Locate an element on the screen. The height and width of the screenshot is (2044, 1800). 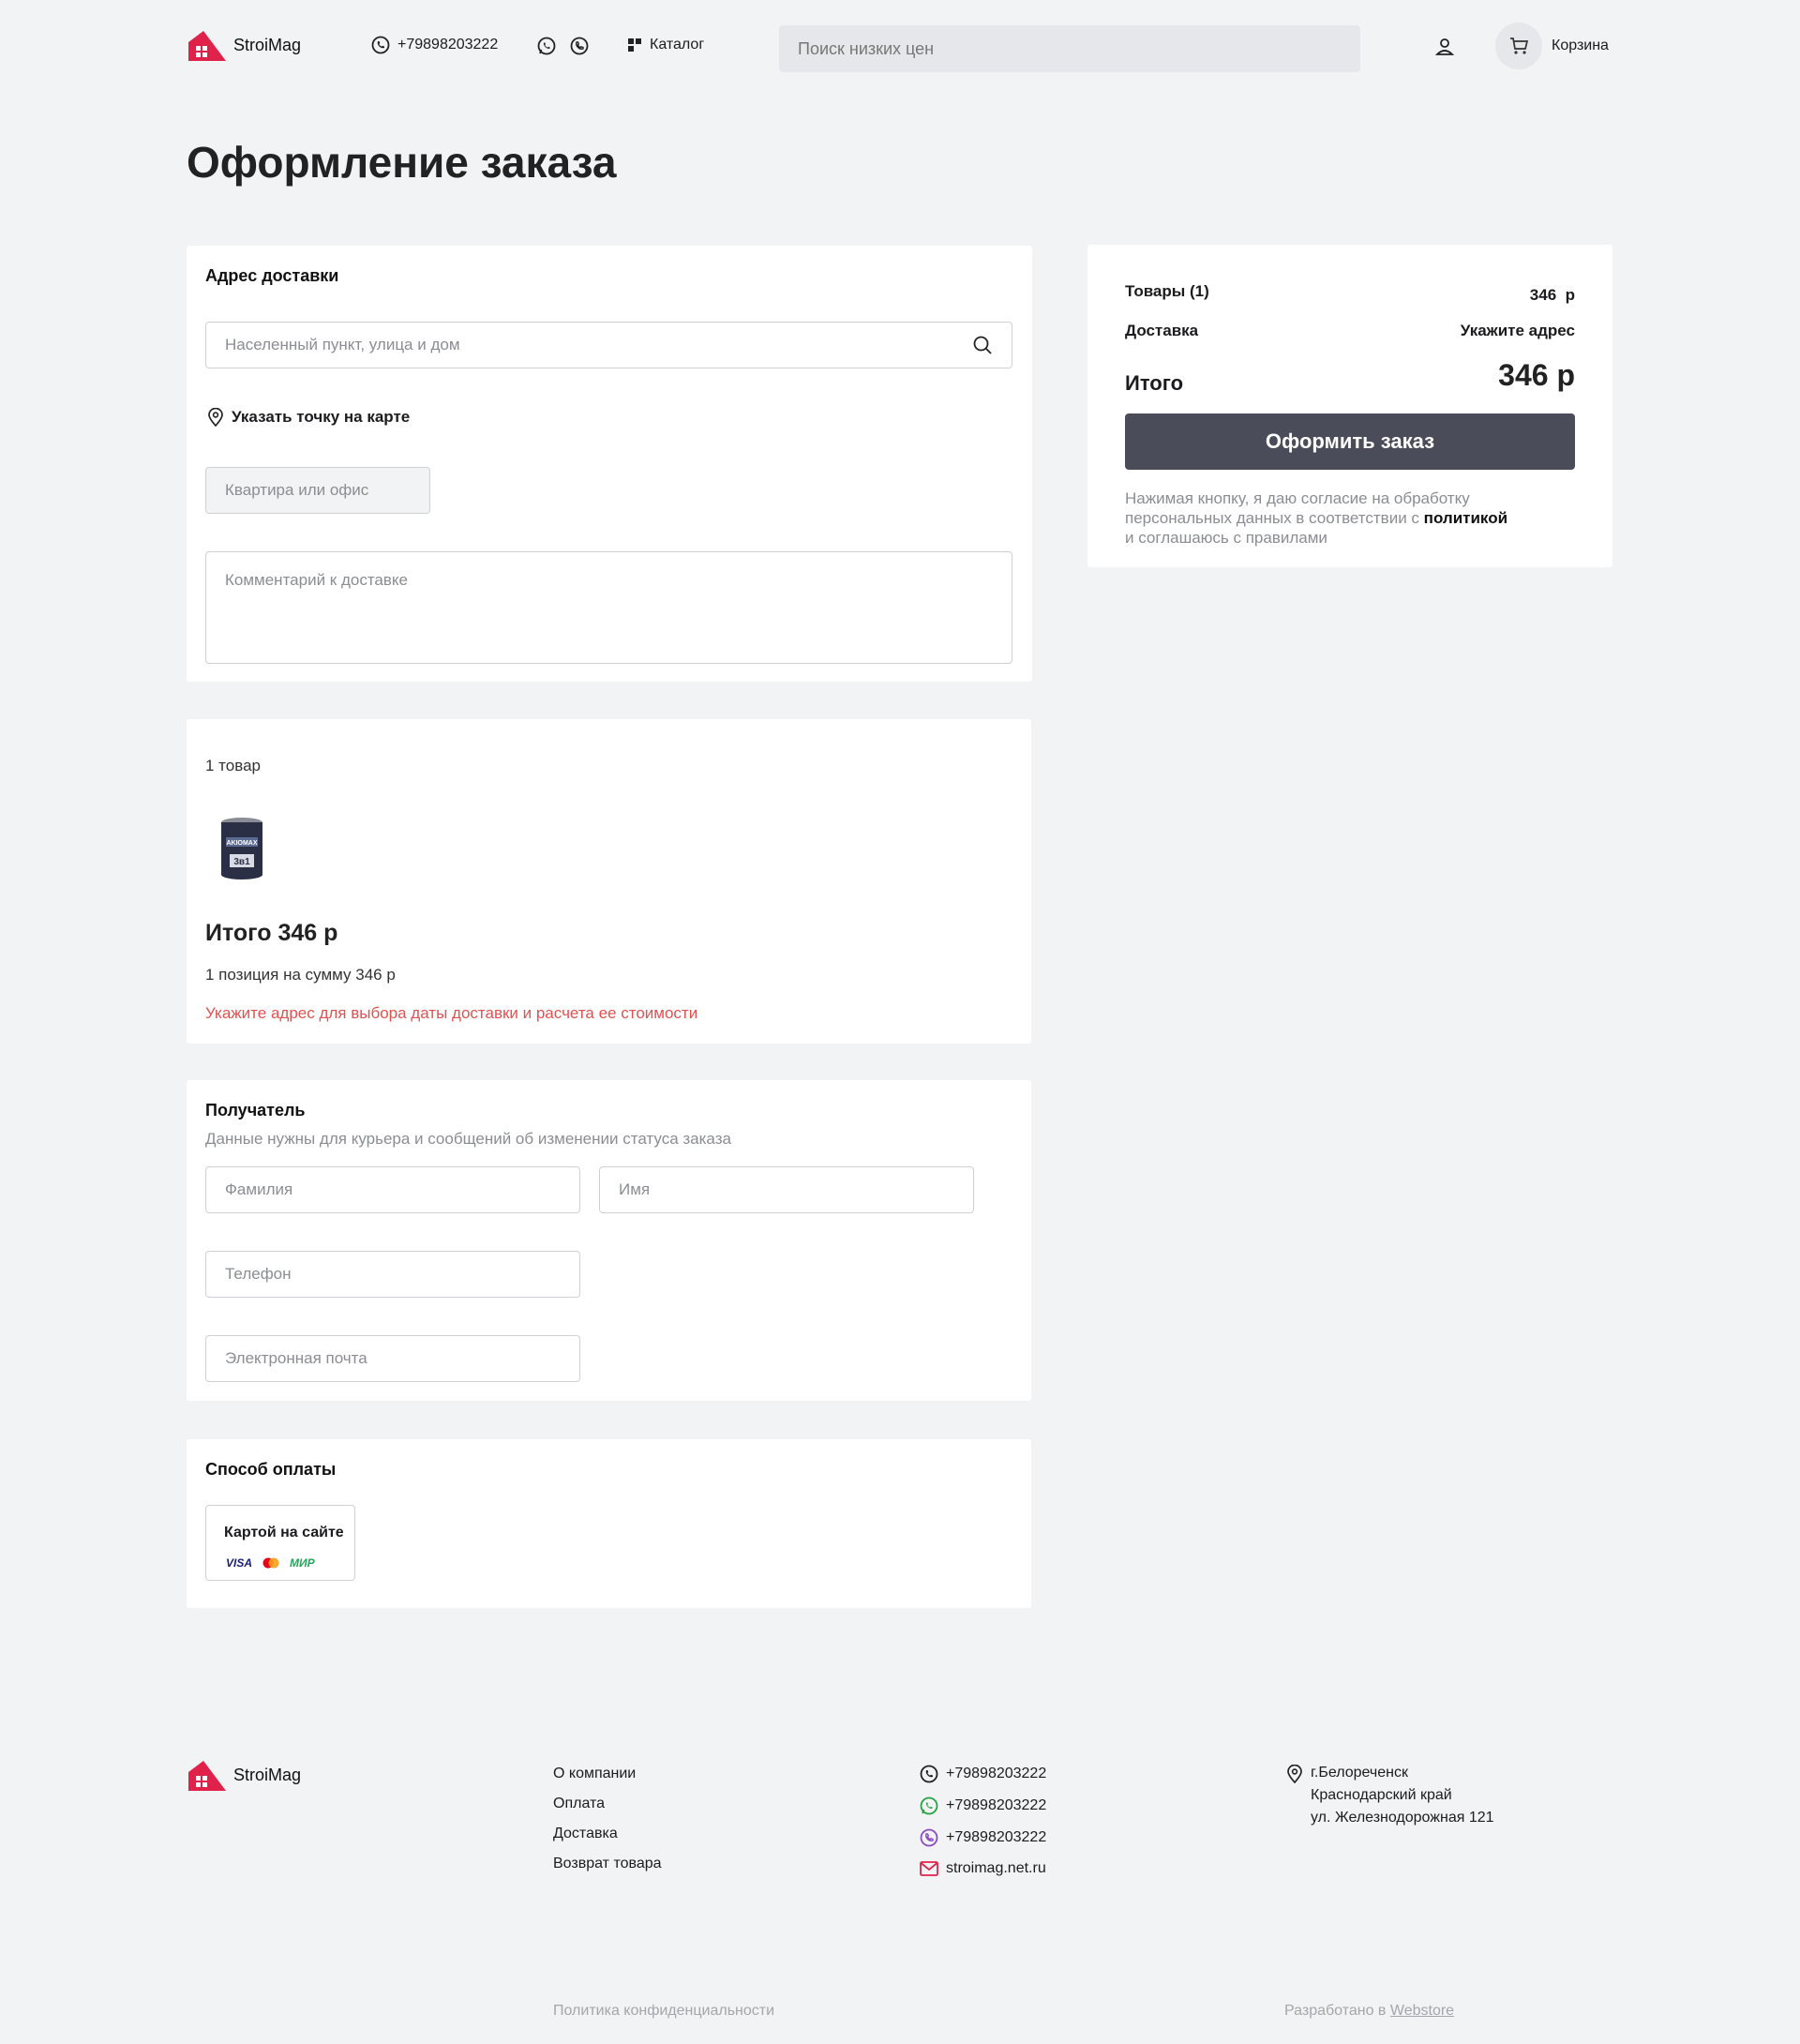
cart-icon is located at coordinates (1519, 46).